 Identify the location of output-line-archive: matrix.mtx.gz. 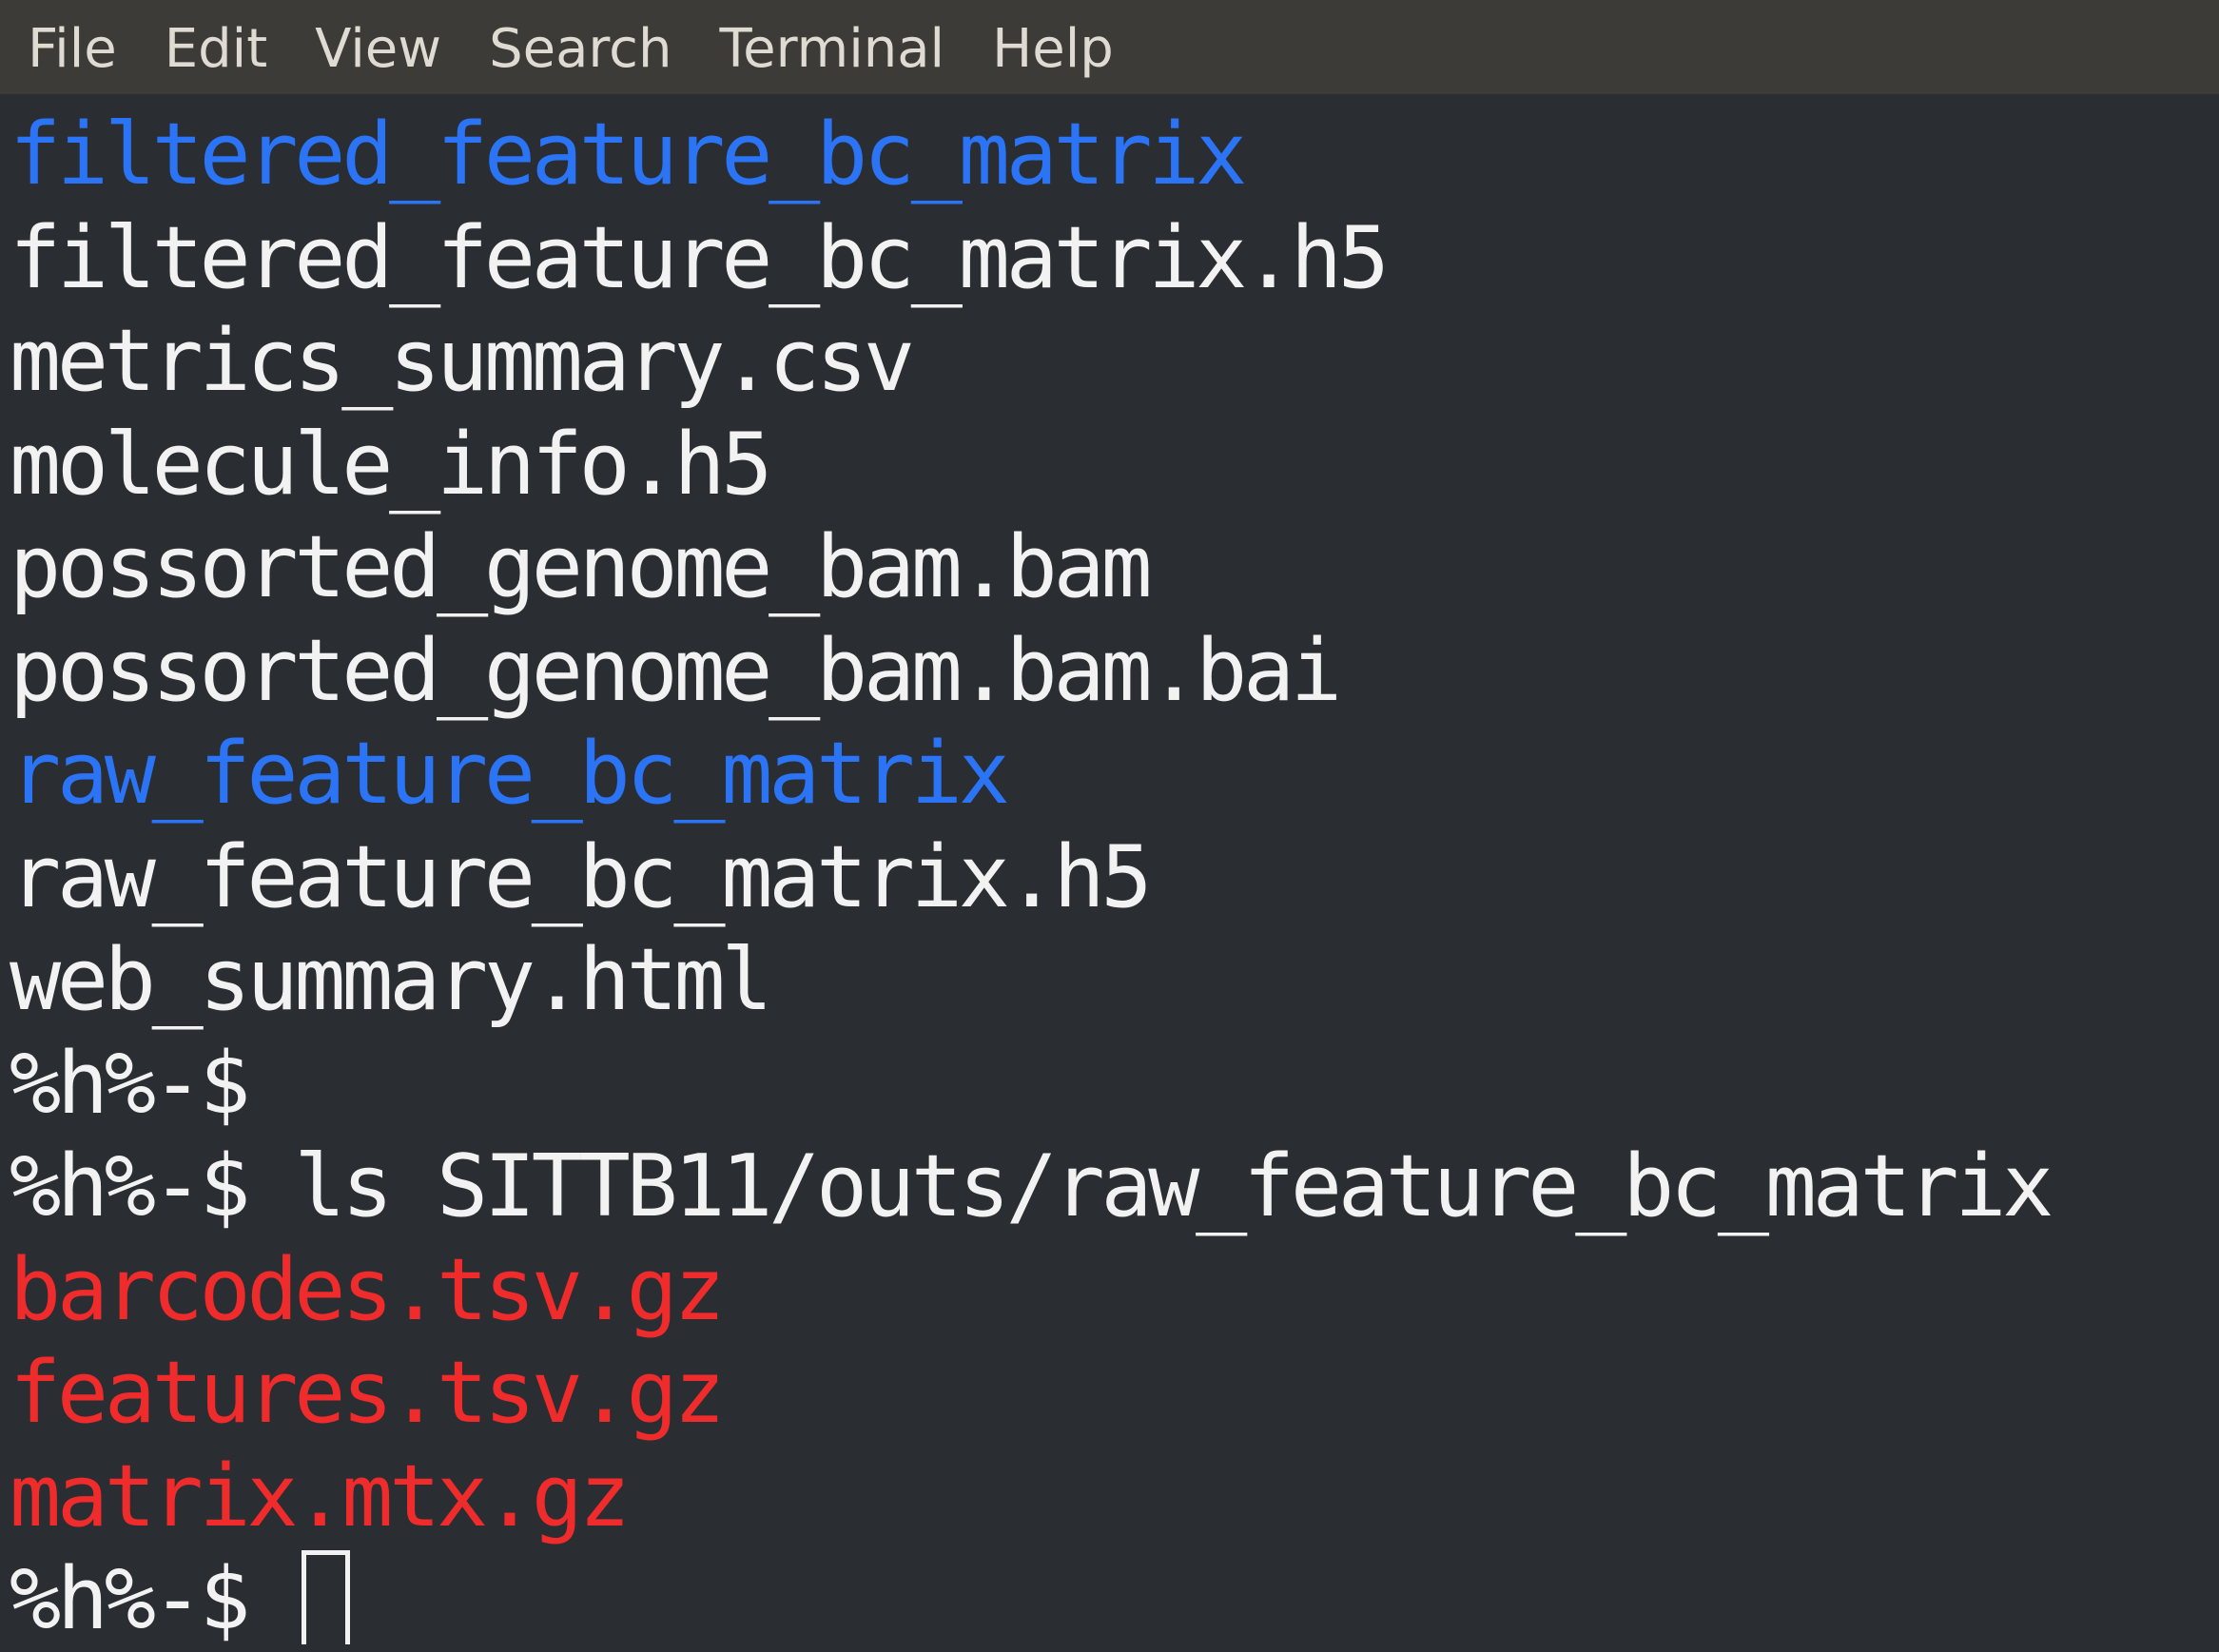
(321, 1496).